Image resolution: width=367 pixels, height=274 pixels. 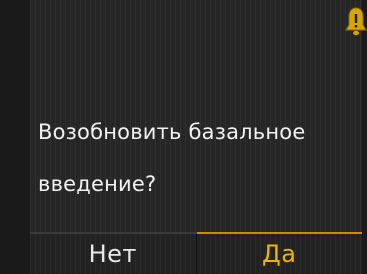 What do you see at coordinates (279, 253) in the screenshot?
I see `yes-button: Да` at bounding box center [279, 253].